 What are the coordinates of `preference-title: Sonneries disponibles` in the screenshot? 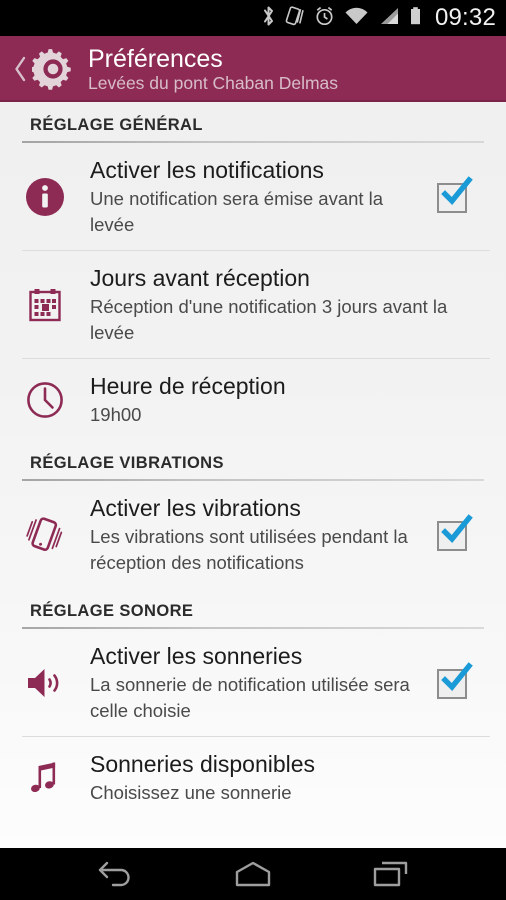 It's located at (203, 764).